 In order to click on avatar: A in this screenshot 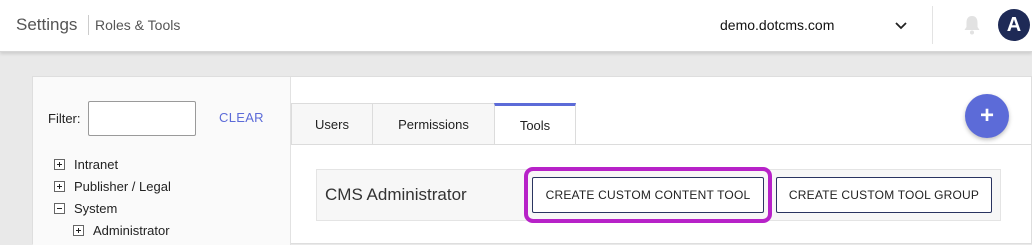, I will do `click(1014, 25)`.